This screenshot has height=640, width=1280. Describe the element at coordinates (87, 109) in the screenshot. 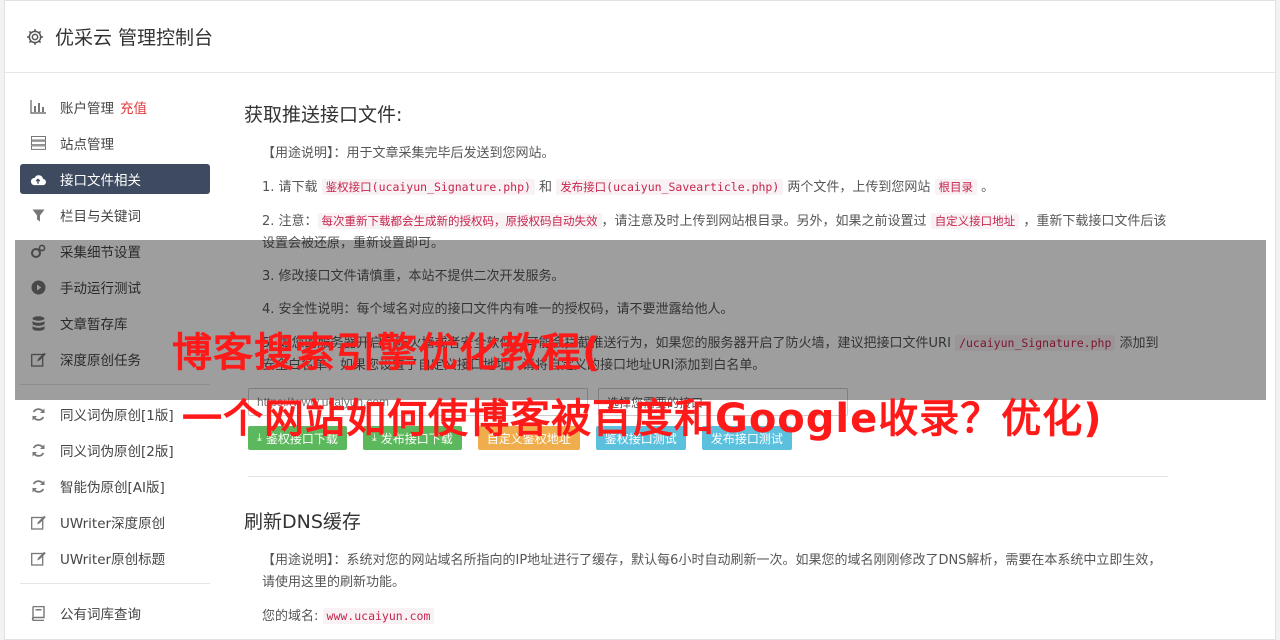

I see `sidebar-item-label: 账户管理` at that location.